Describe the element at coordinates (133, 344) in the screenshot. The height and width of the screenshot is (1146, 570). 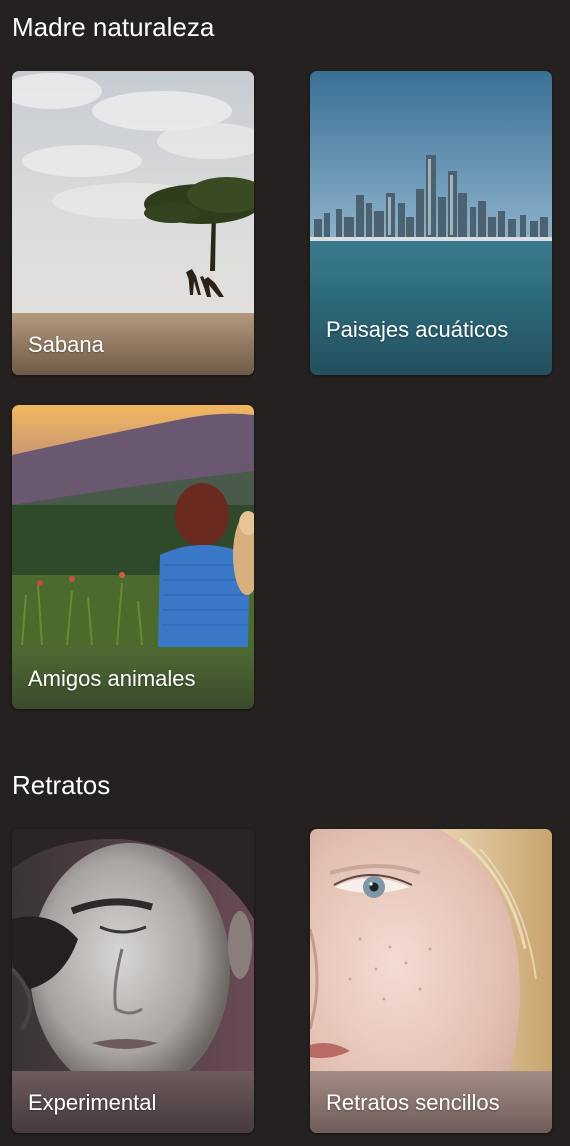
I see `card-caption: Sabana` at that location.